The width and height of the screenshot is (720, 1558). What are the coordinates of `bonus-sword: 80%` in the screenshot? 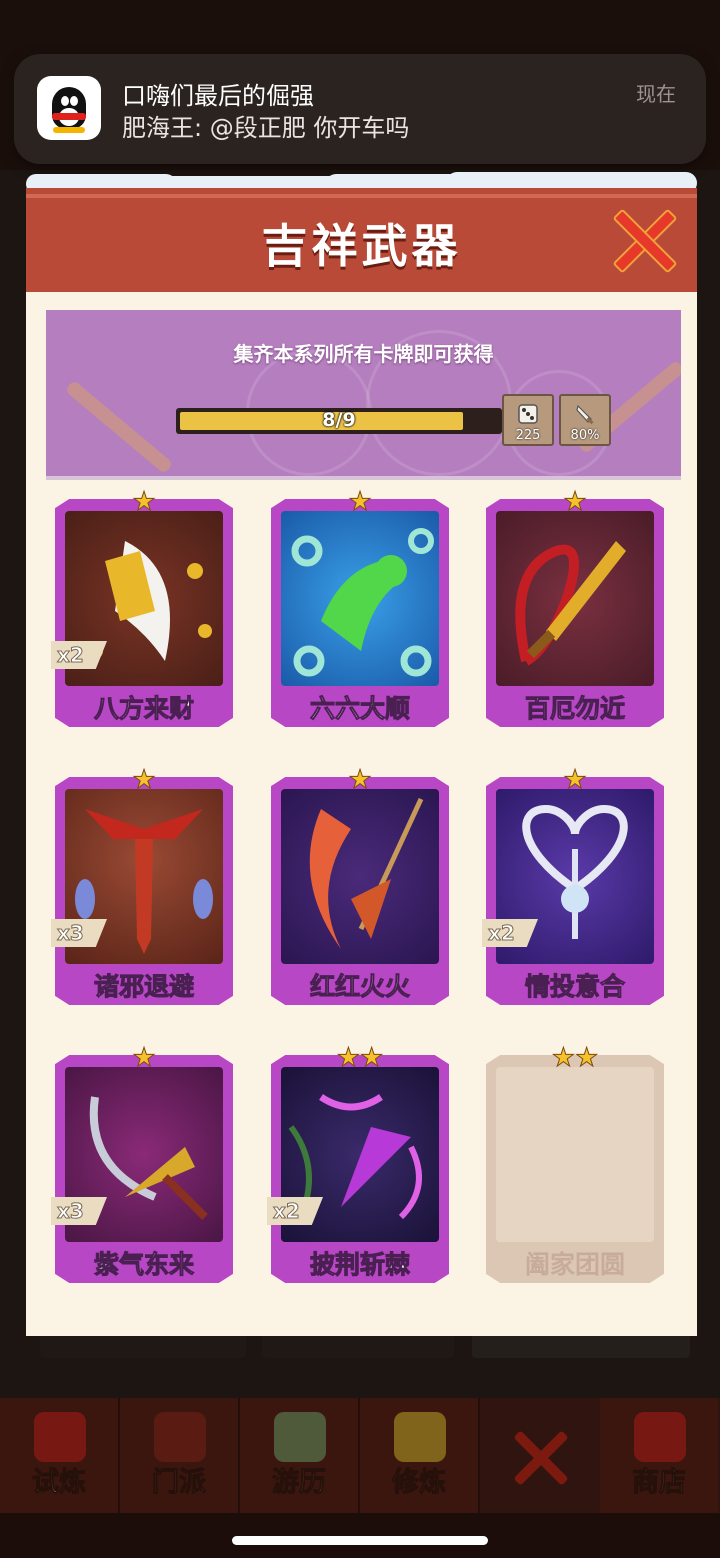 It's located at (585, 420).